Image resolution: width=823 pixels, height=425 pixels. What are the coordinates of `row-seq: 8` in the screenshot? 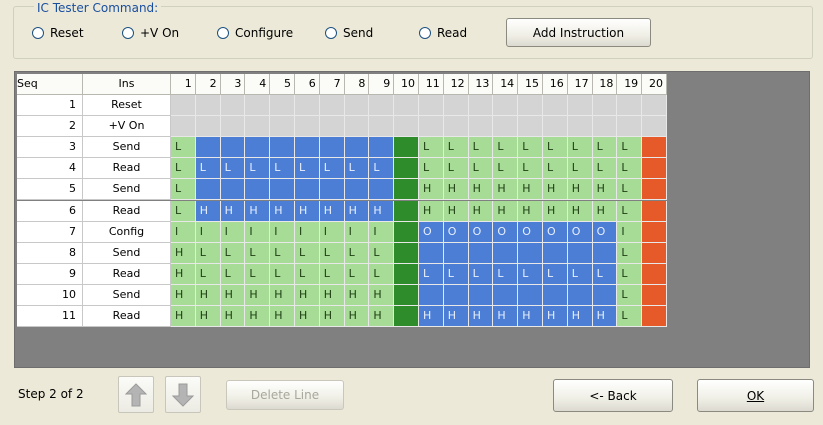 It's located at (50, 253).